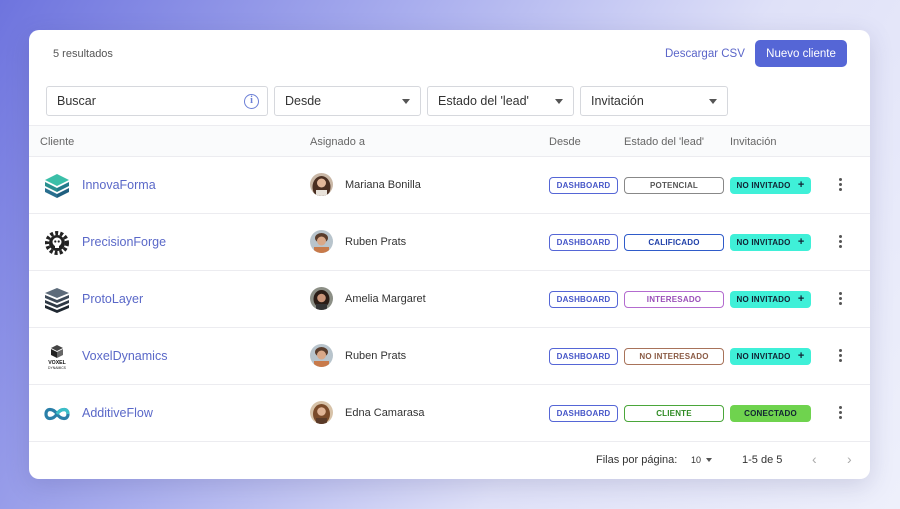 This screenshot has height=509, width=900. Describe the element at coordinates (674, 413) in the screenshot. I see `lead-status-badge: CLIENTE` at that location.